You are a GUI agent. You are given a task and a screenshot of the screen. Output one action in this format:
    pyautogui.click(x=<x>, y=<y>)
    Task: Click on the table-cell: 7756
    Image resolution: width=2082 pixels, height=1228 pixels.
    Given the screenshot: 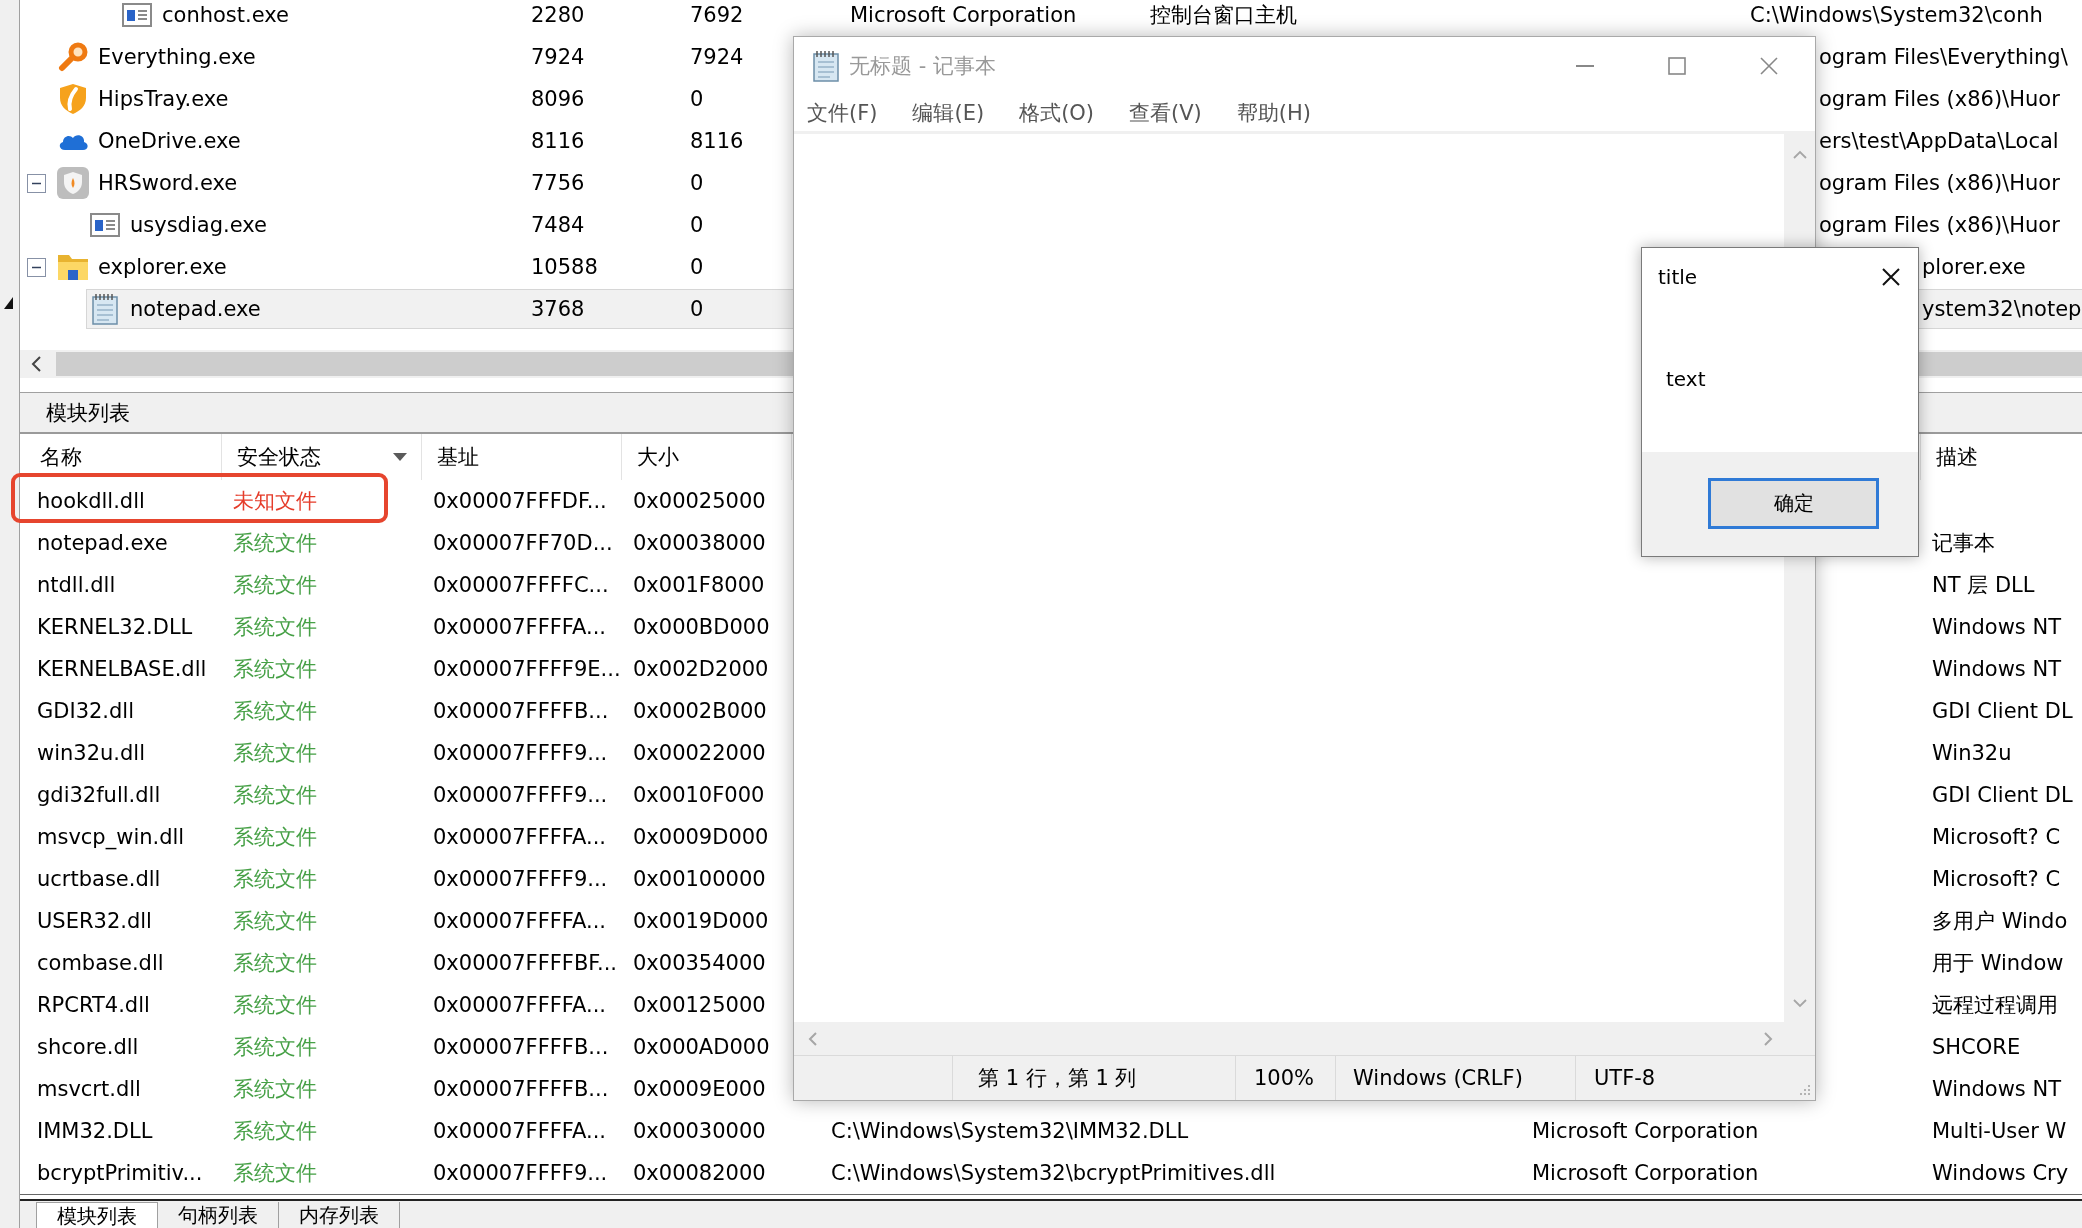 What is the action you would take?
    pyautogui.click(x=558, y=183)
    